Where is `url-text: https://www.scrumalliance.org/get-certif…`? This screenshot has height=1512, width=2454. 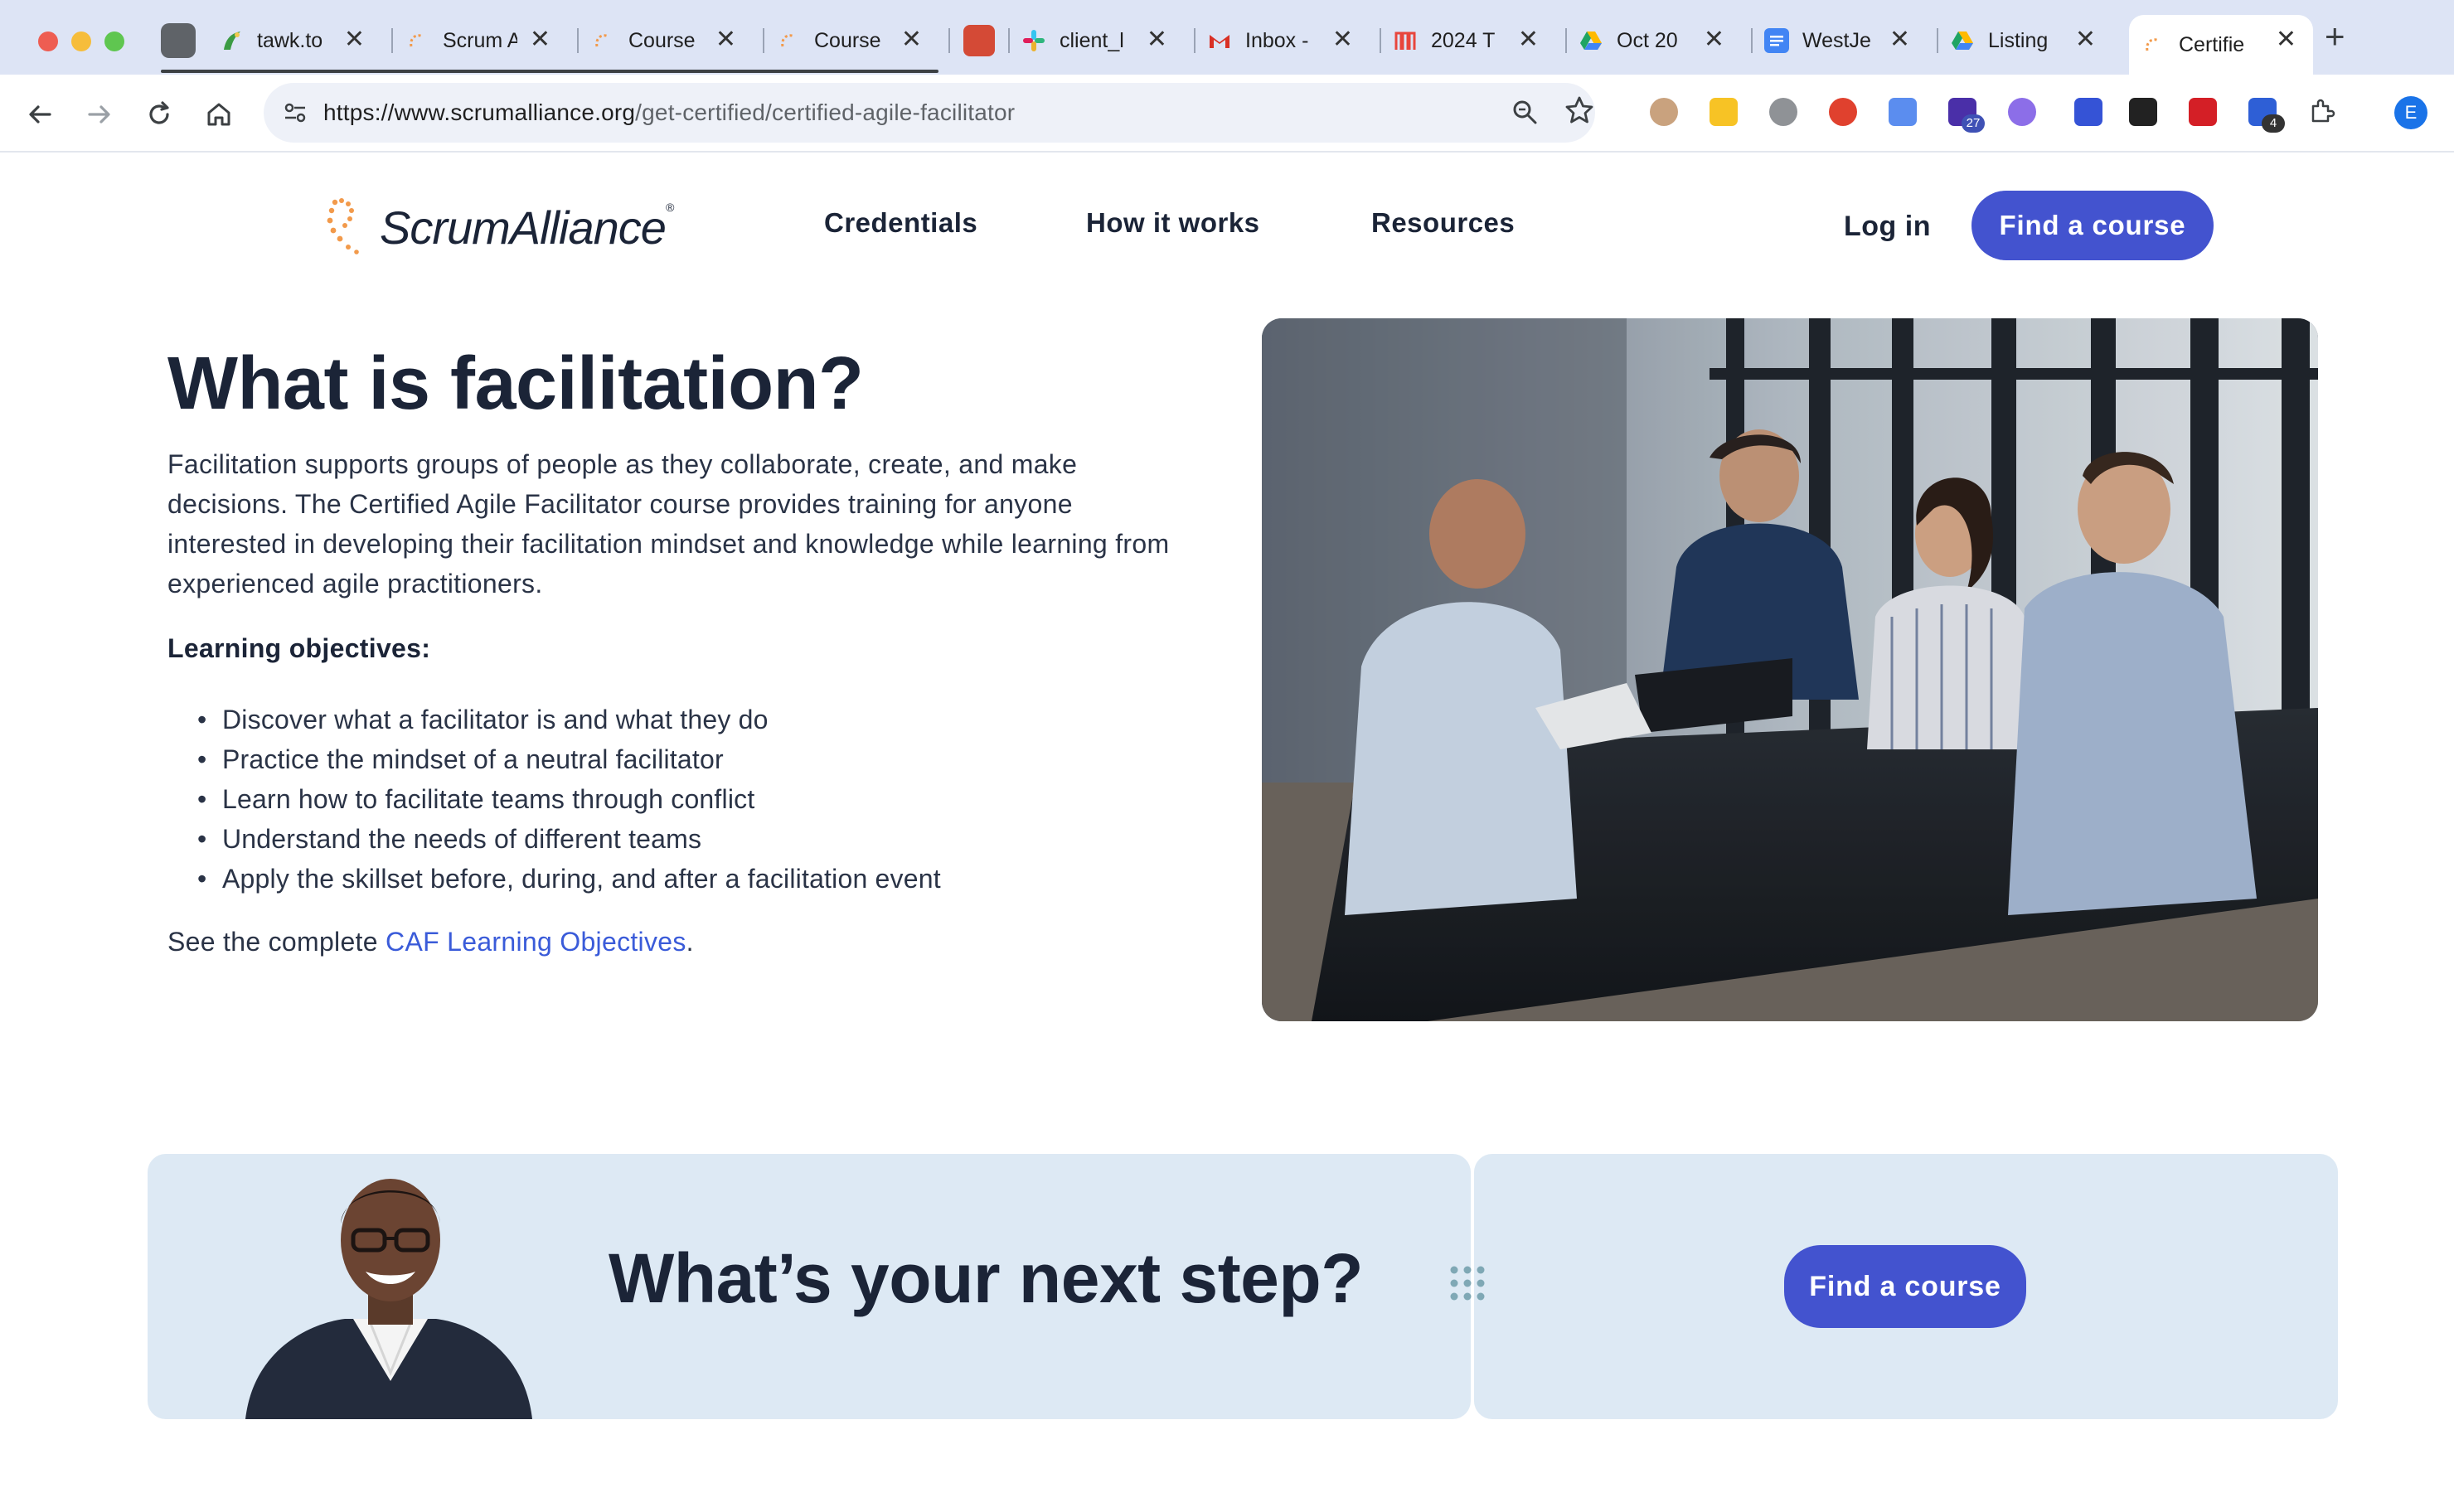 url-text: https://www.scrumalliance.org/get-certif… is located at coordinates (669, 112).